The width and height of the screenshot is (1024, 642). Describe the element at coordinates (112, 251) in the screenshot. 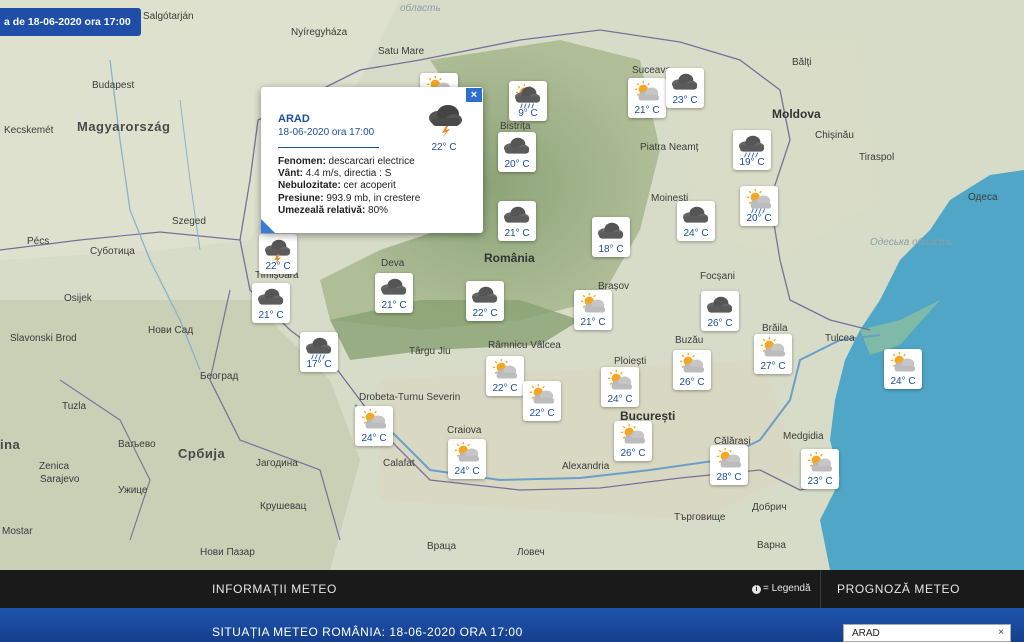

I see `map-label: Суботица` at that location.